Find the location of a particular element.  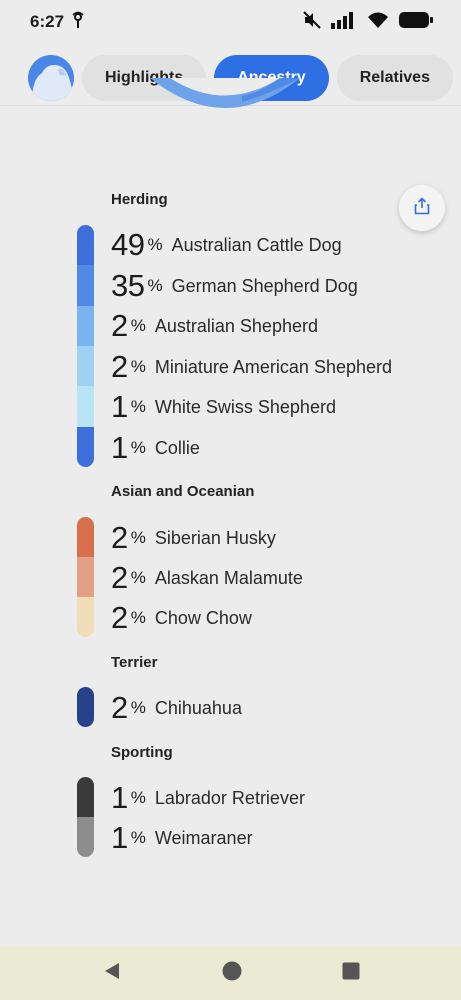

recents-icon is located at coordinates (351, 973).